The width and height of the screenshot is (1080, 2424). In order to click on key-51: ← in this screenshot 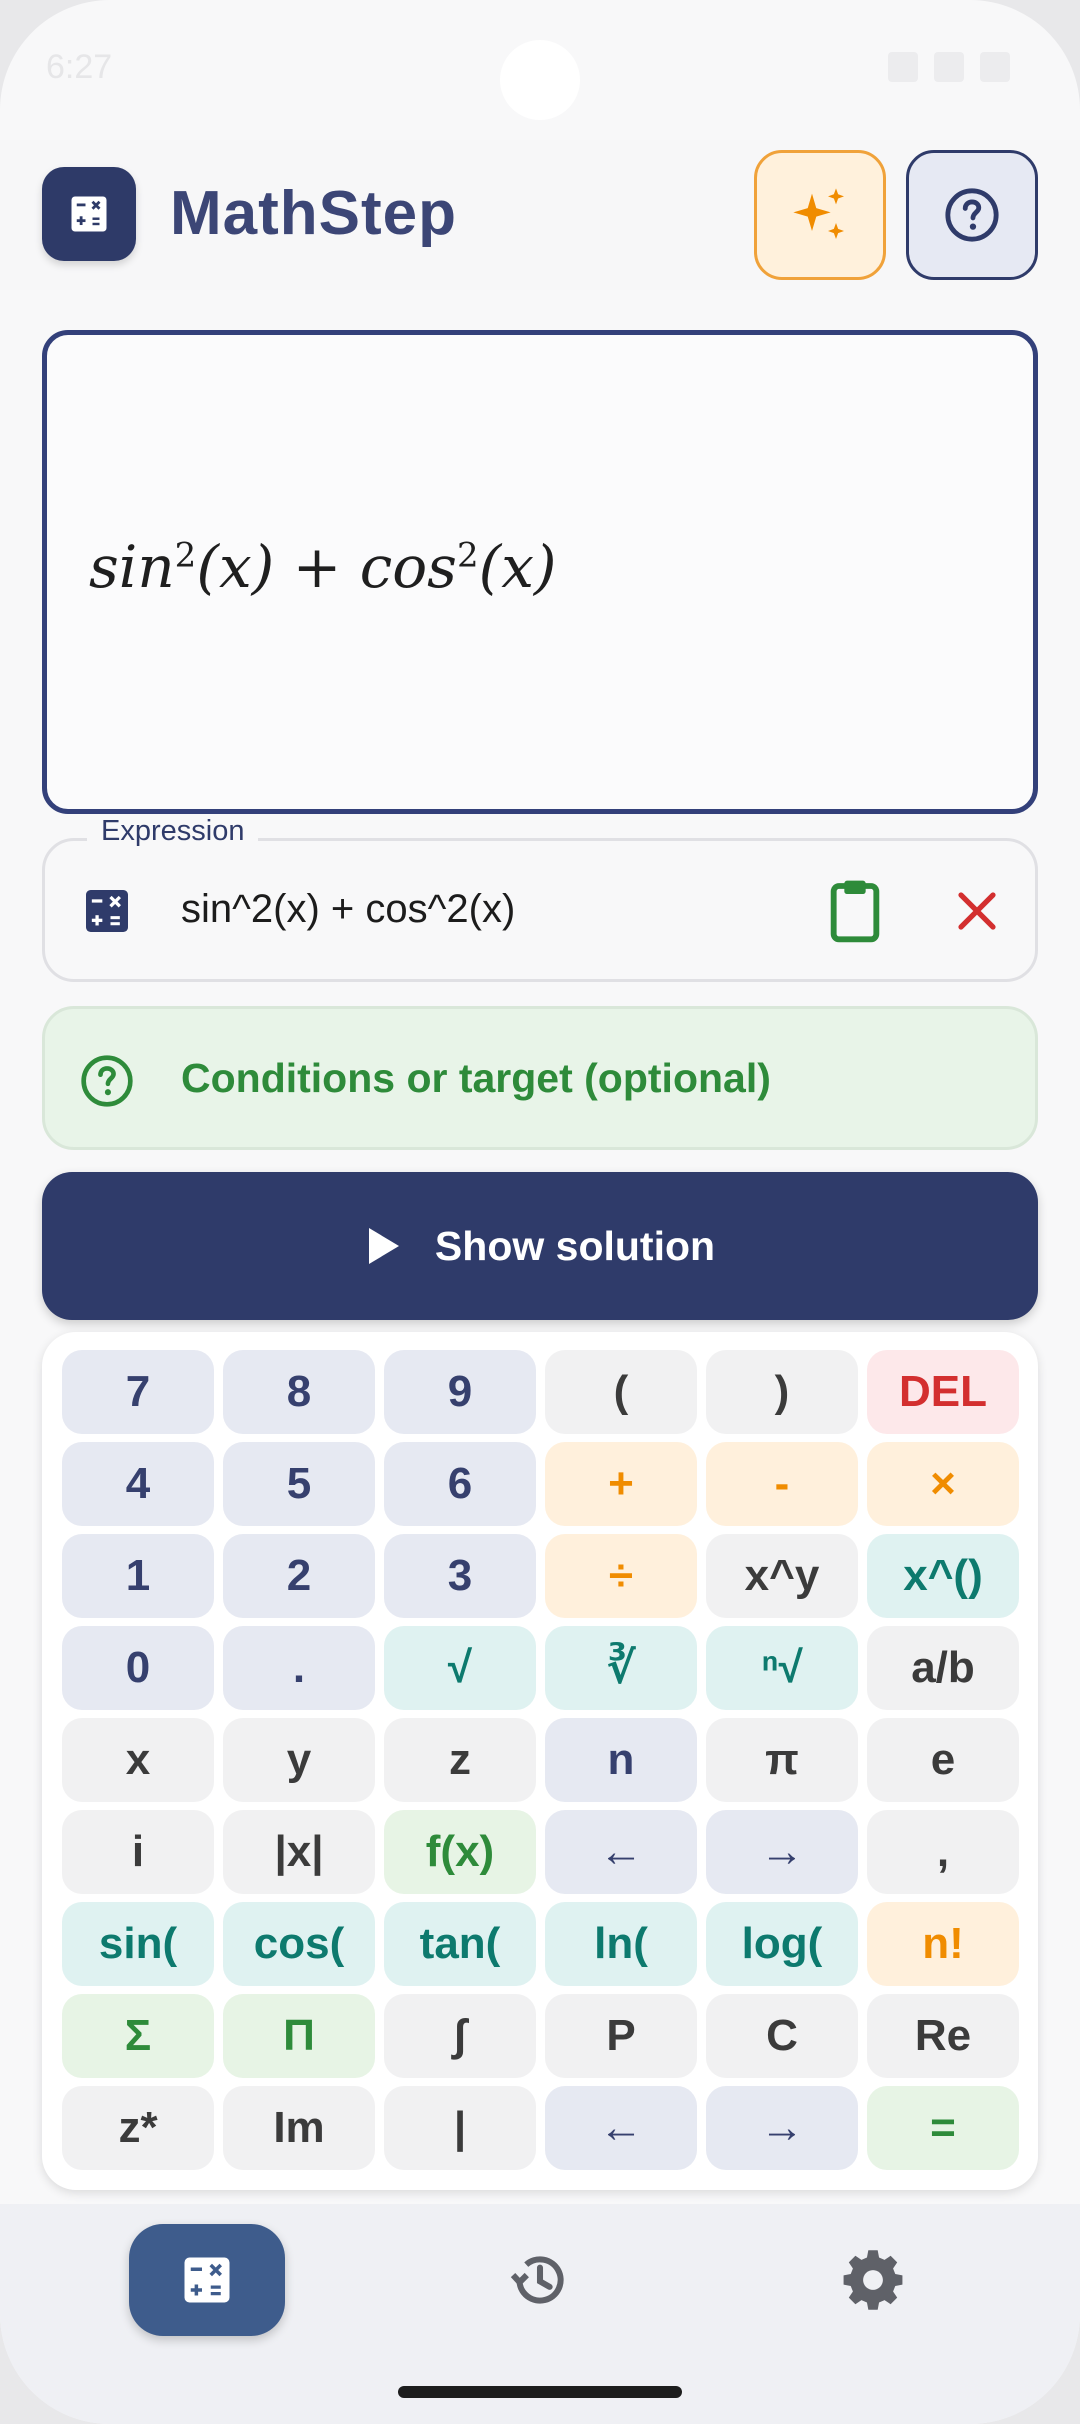, I will do `click(621, 2128)`.